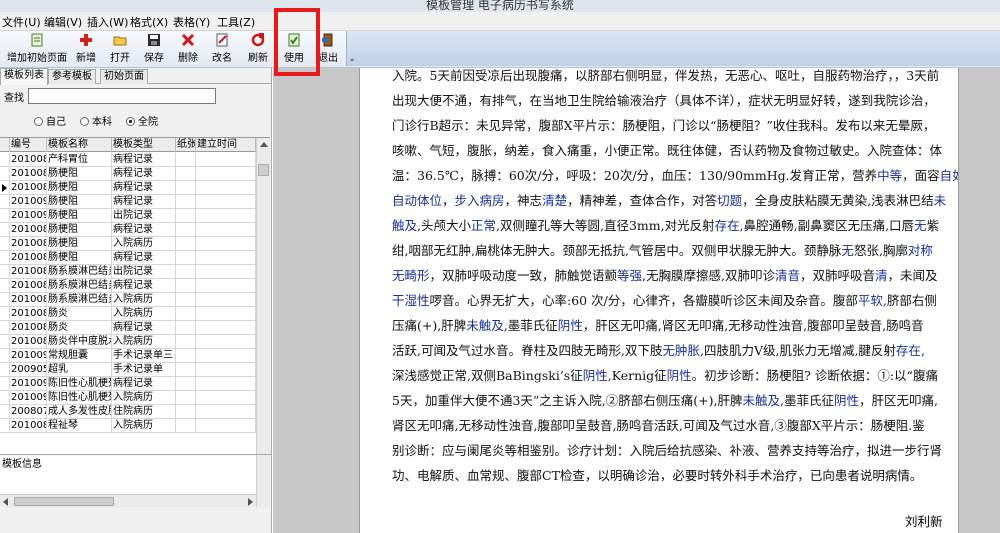 The height and width of the screenshot is (533, 1000). I want to click on table-row: 2010090陈旧性心肌梗死病程记录, so click(128, 384).